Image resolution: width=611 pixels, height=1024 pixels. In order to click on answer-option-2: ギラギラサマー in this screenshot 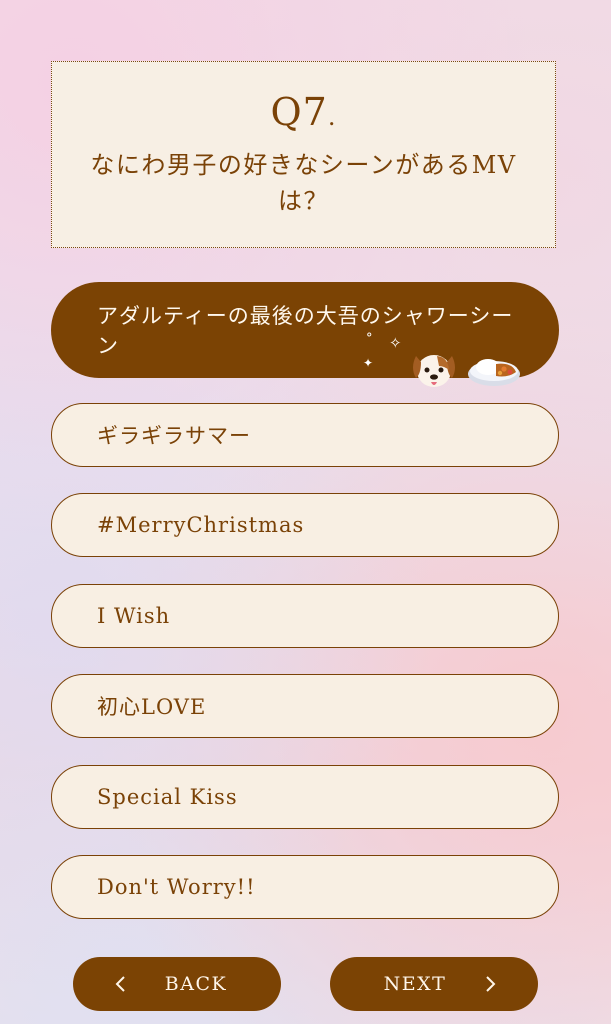, I will do `click(305, 435)`.